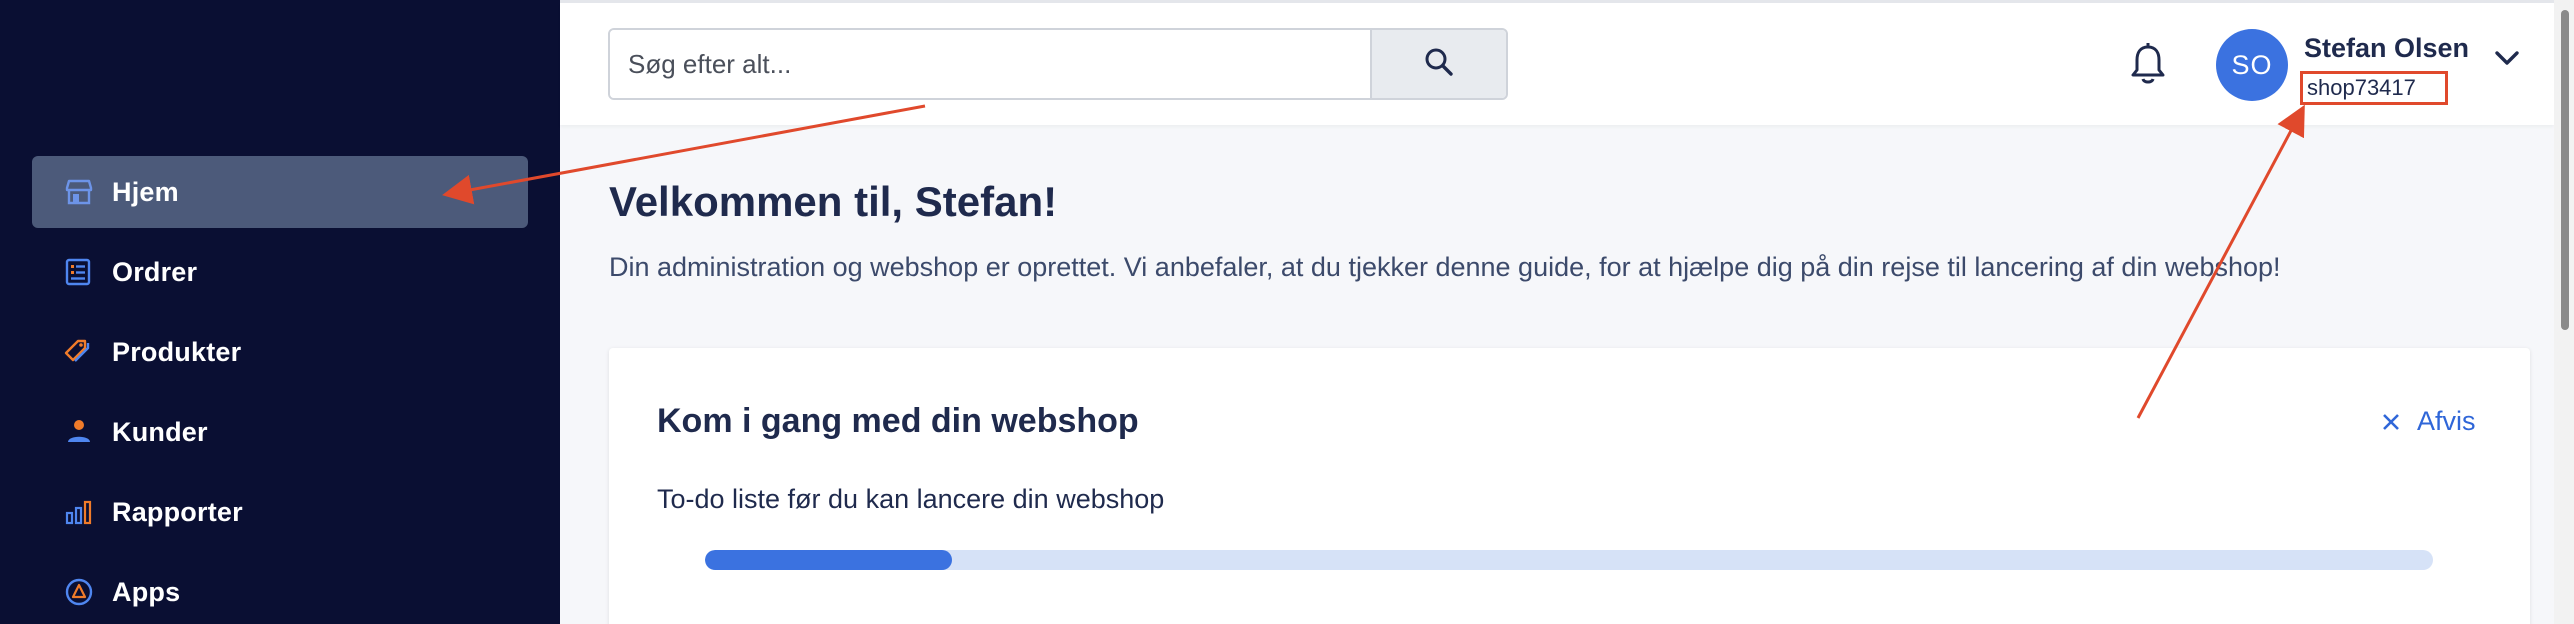  Describe the element at coordinates (160, 431) in the screenshot. I see `sidebar-item-label: Kunder` at that location.